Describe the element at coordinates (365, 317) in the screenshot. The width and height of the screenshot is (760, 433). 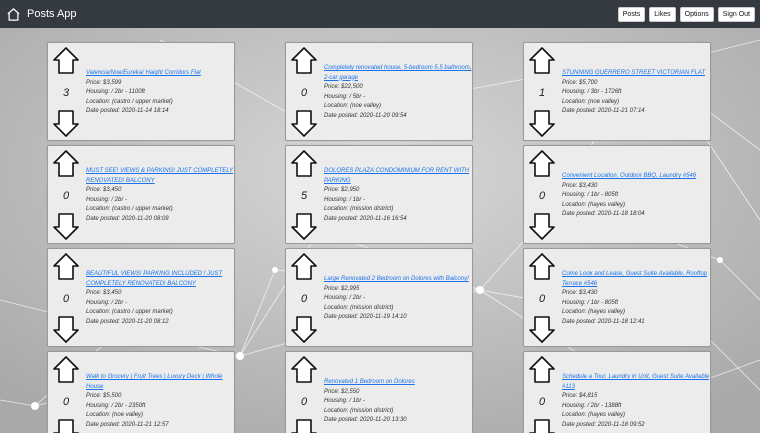
I see `post-date: Date posted: 2020-11-19 14:10` at that location.